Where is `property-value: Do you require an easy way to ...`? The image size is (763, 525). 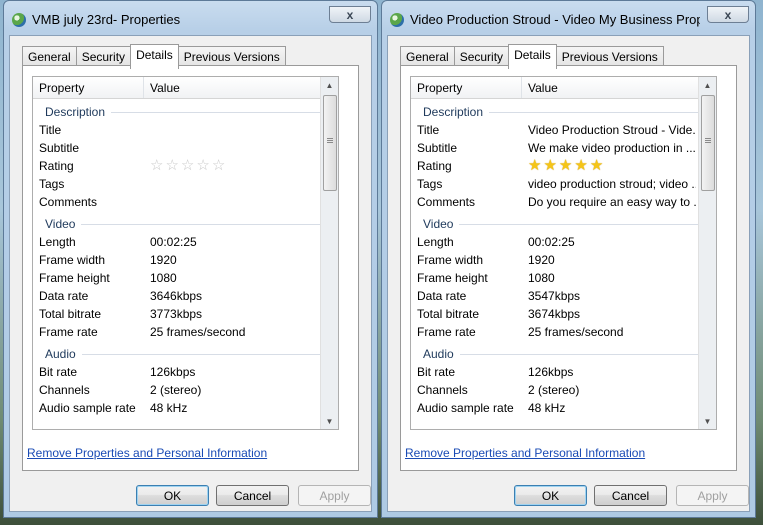
property-value: Do you require an easy way to ... is located at coordinates (612, 202).